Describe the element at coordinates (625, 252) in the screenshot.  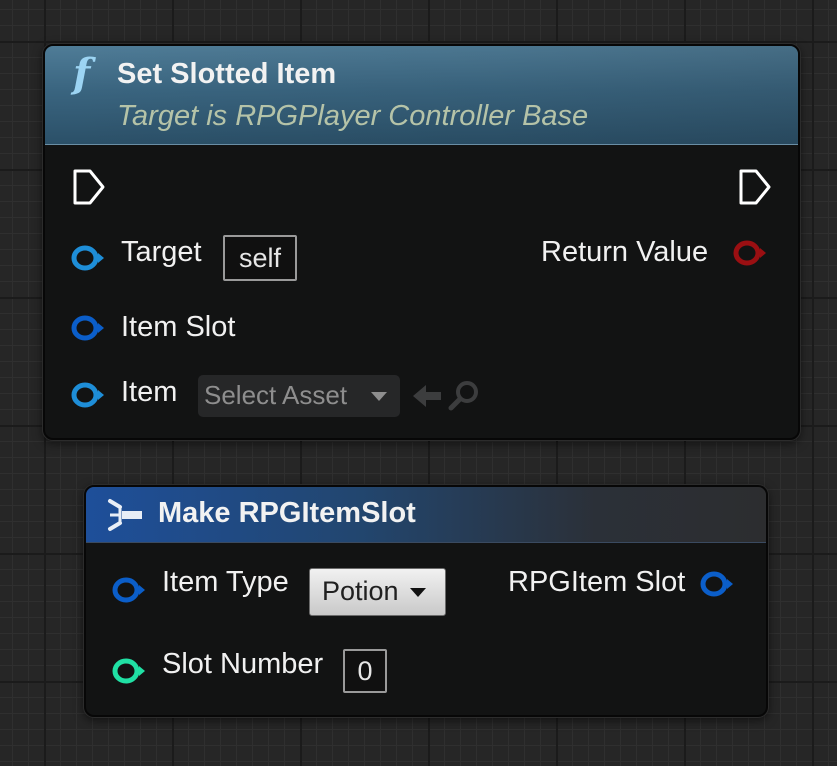
I see `return-value-label: Return Value` at that location.